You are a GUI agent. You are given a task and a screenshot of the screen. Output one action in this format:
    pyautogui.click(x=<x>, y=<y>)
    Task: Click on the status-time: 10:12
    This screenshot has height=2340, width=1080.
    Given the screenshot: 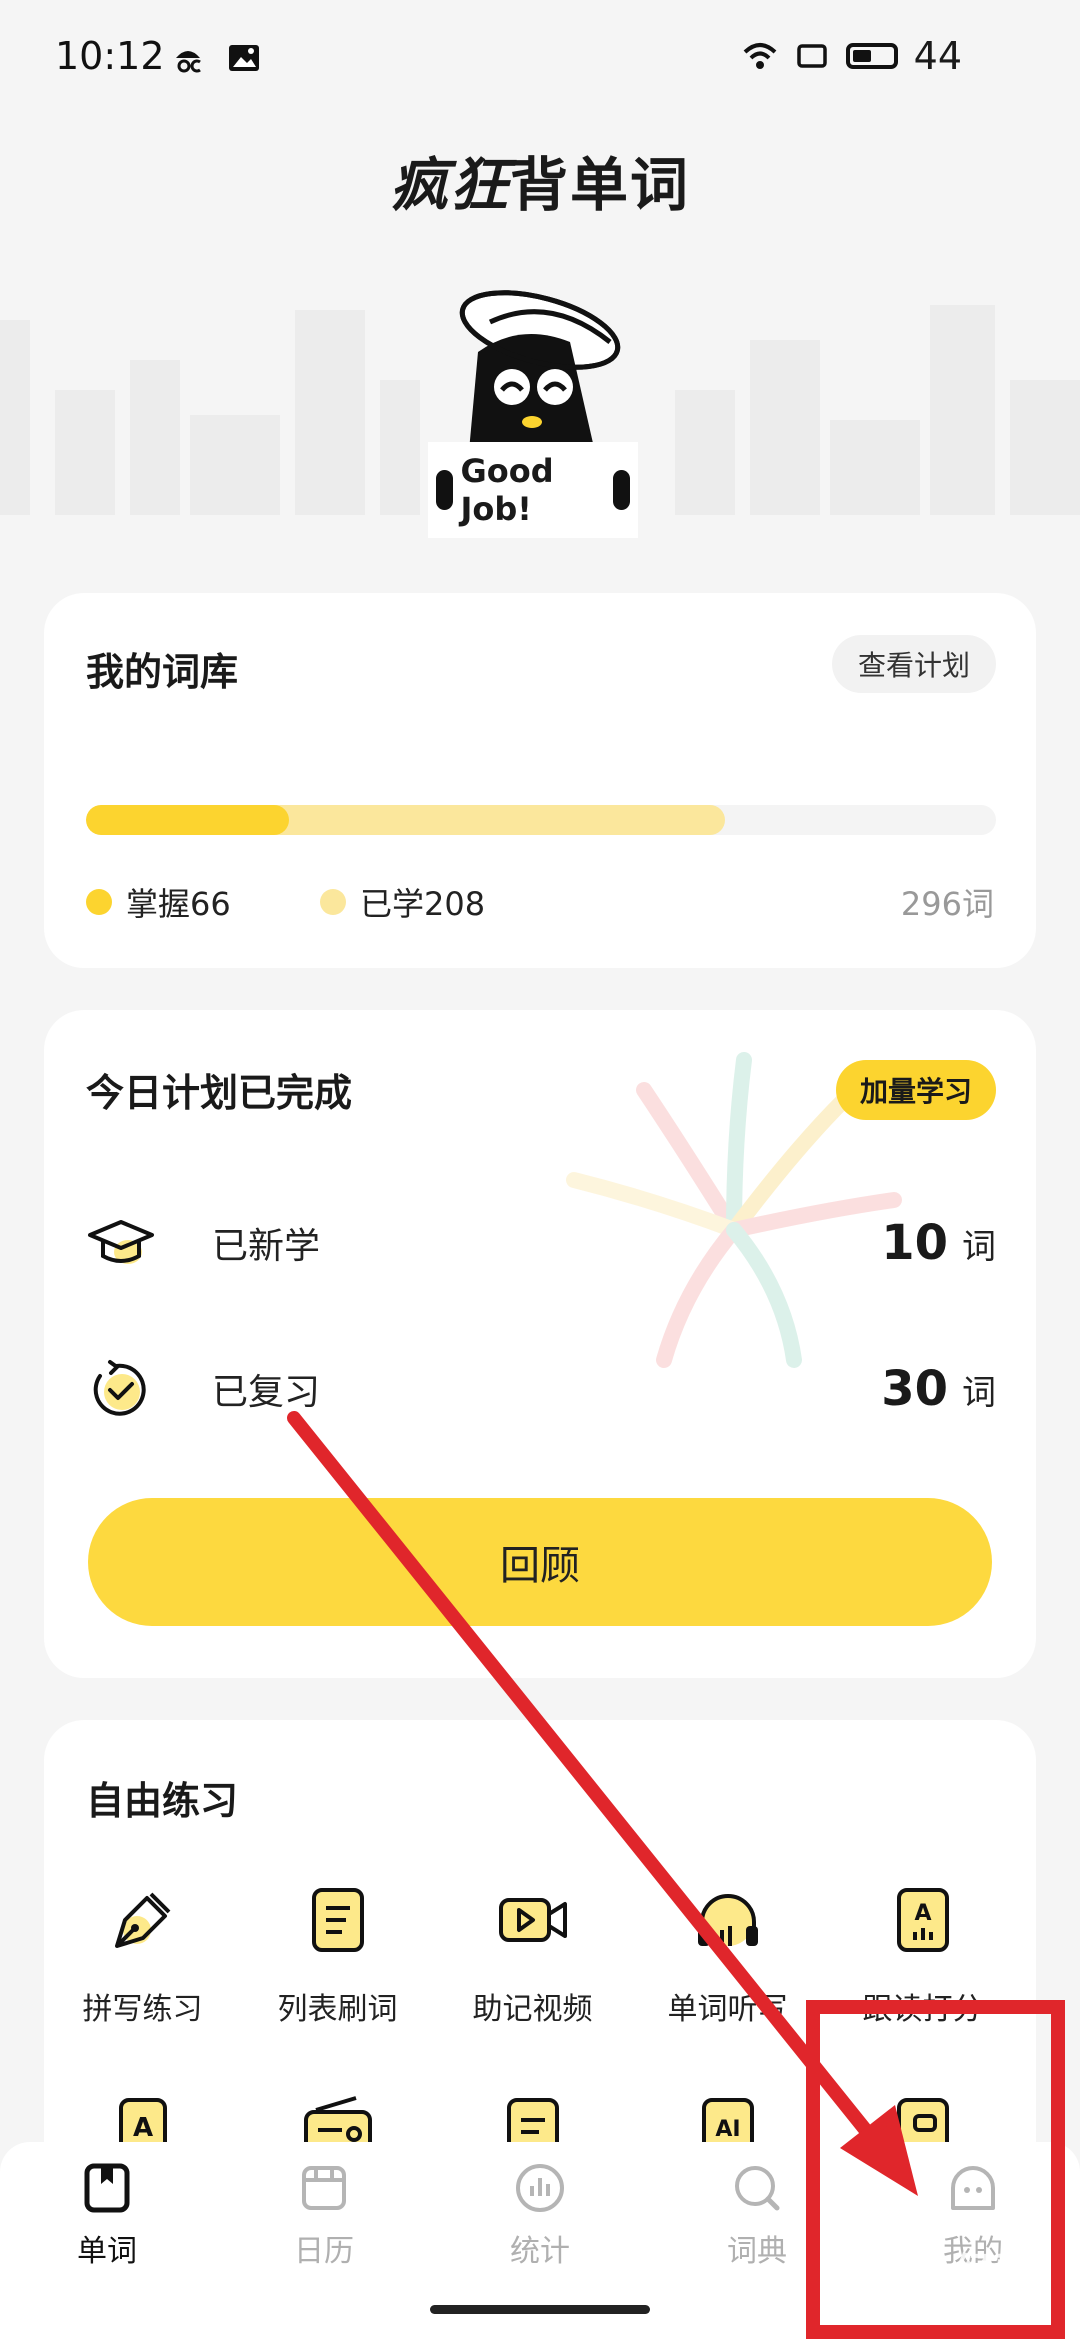 What is the action you would take?
    pyautogui.click(x=110, y=56)
    